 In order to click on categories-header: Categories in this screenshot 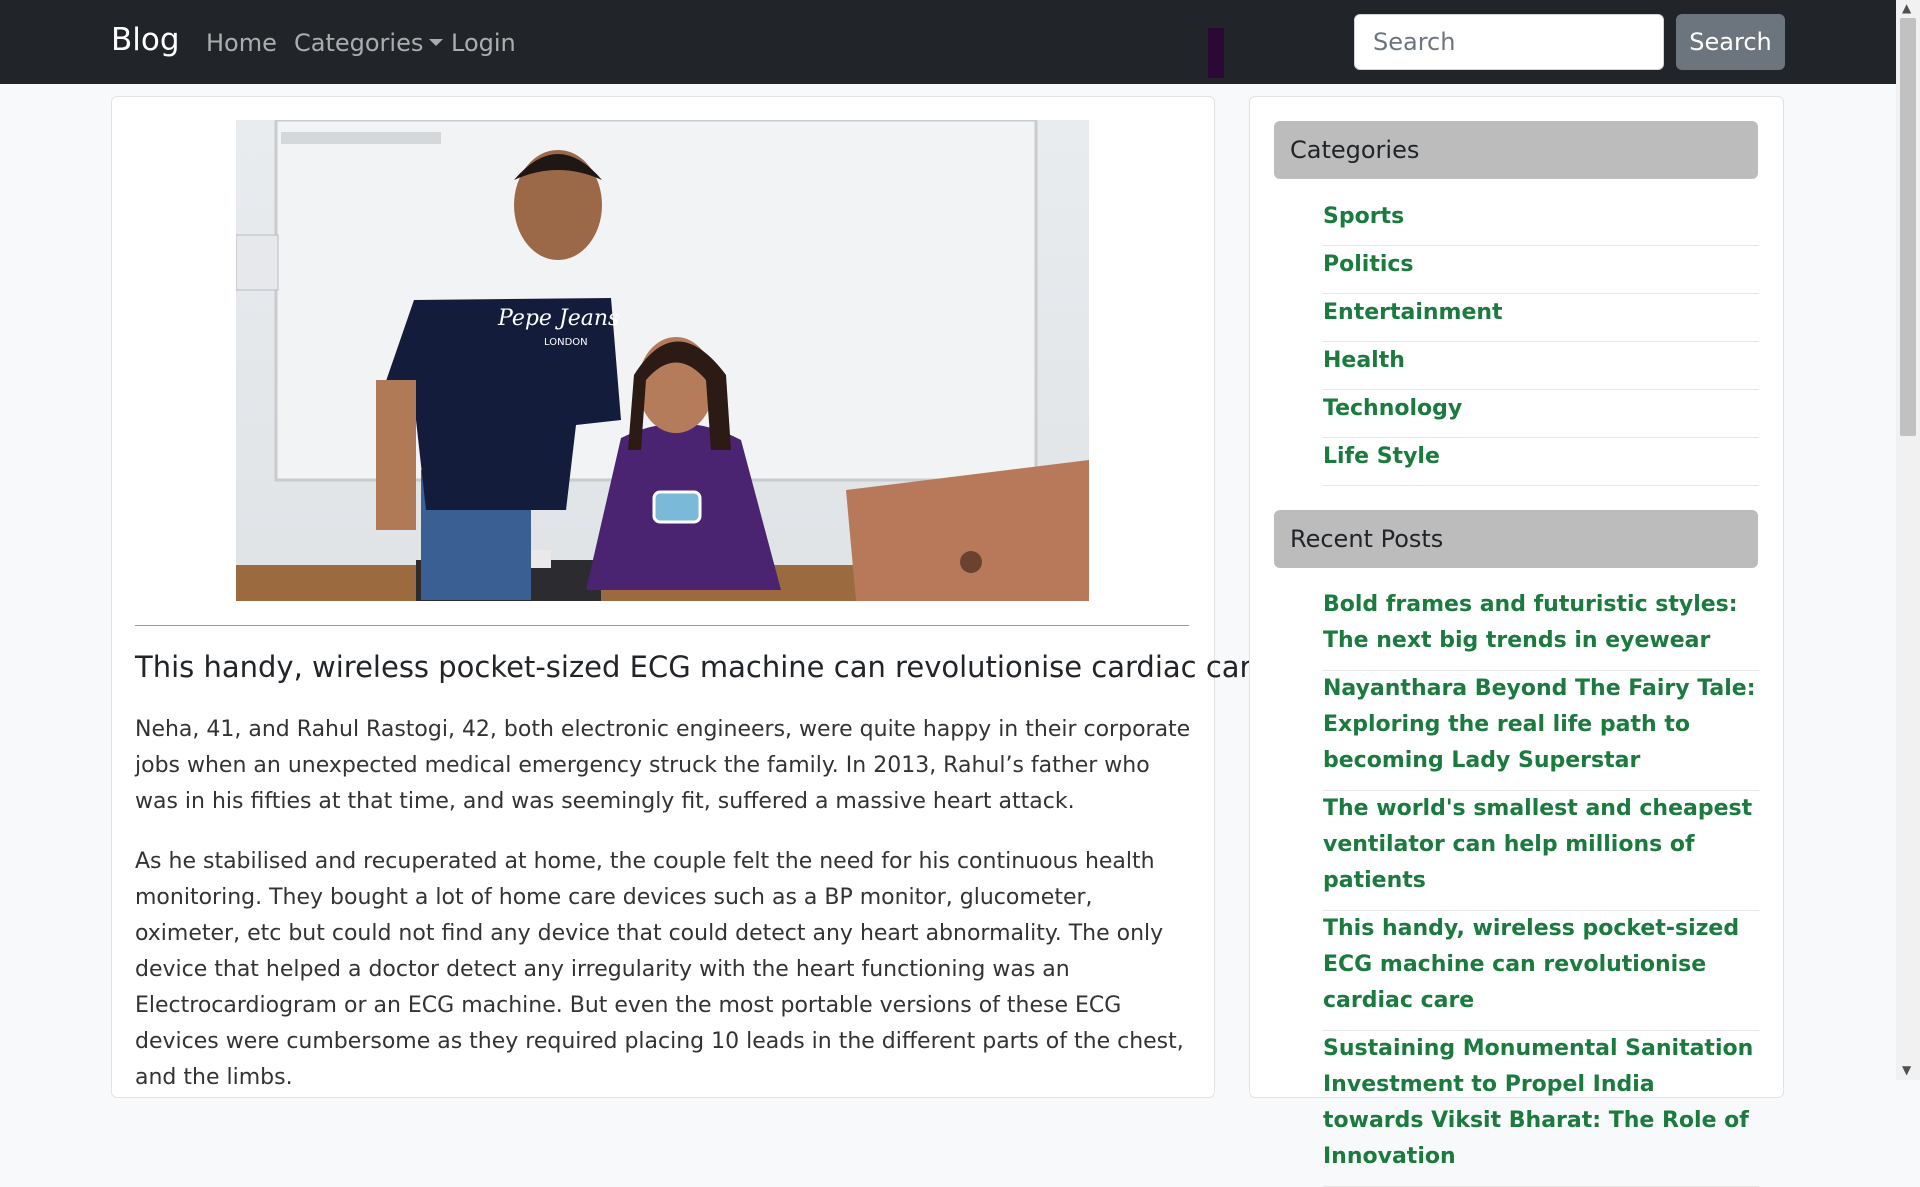, I will do `click(1516, 150)`.